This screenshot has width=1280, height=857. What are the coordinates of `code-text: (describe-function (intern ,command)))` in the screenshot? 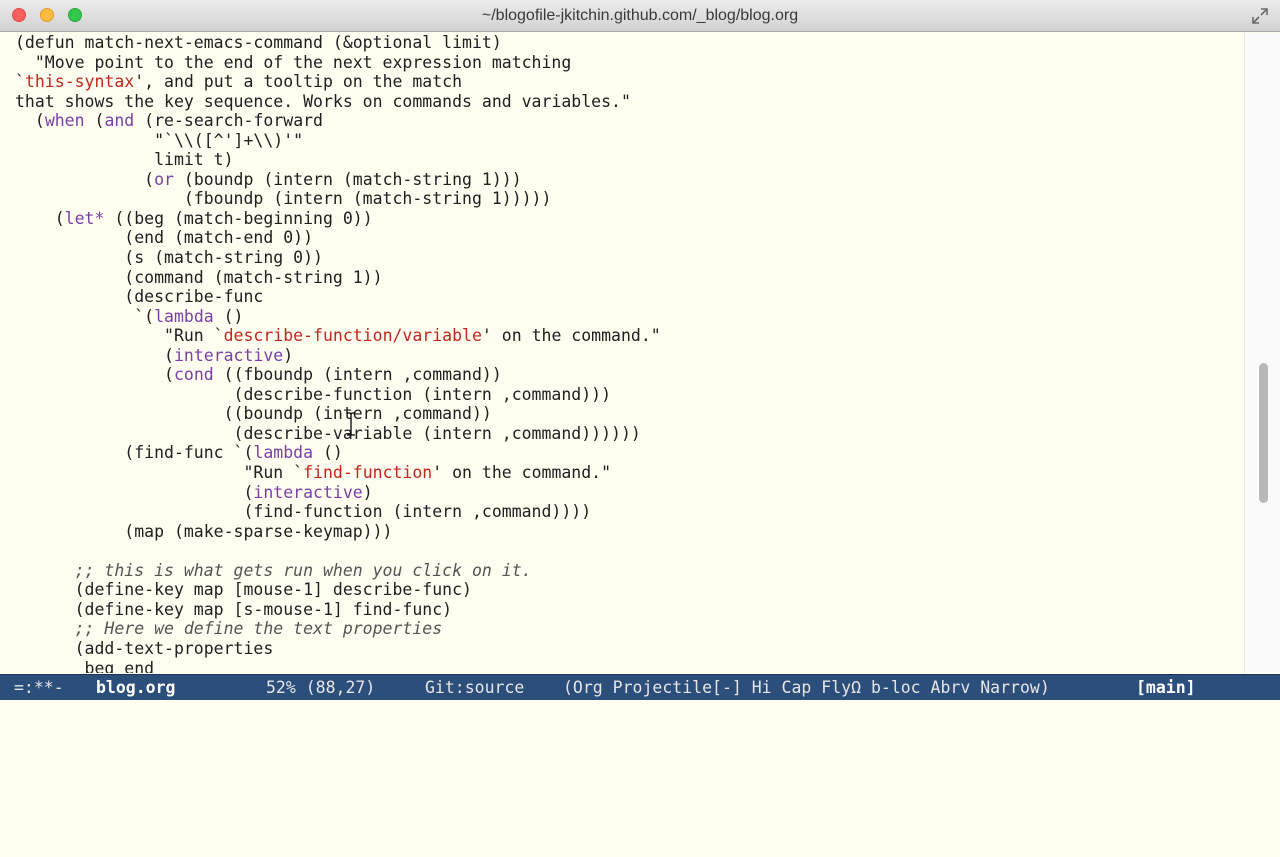 It's located at (313, 394).